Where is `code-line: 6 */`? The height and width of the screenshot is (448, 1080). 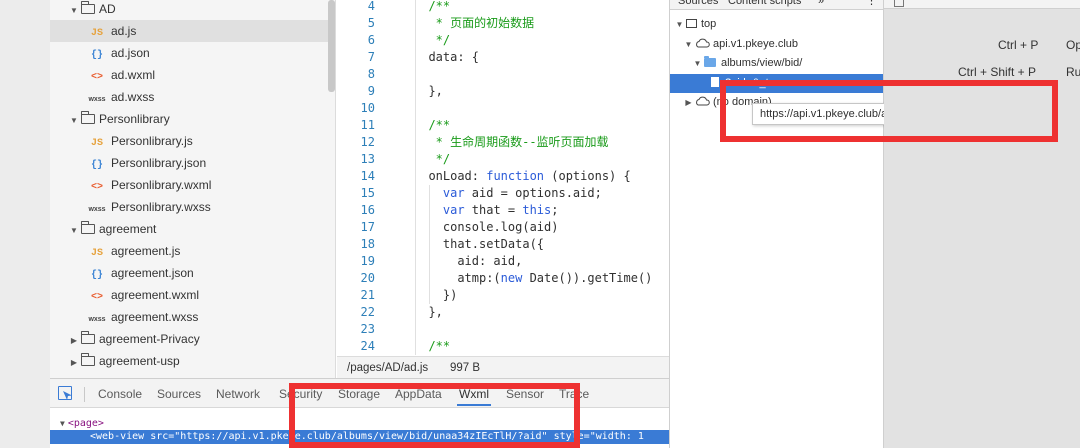 code-line: 6 */ is located at coordinates (503, 40).